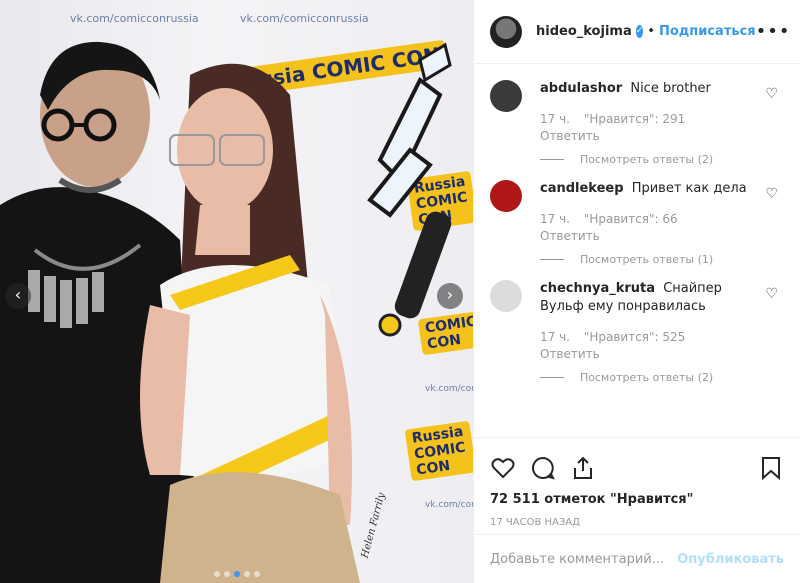  Describe the element at coordinates (639, 31) in the screenshot. I see `verified-check-icon: ✓` at that location.